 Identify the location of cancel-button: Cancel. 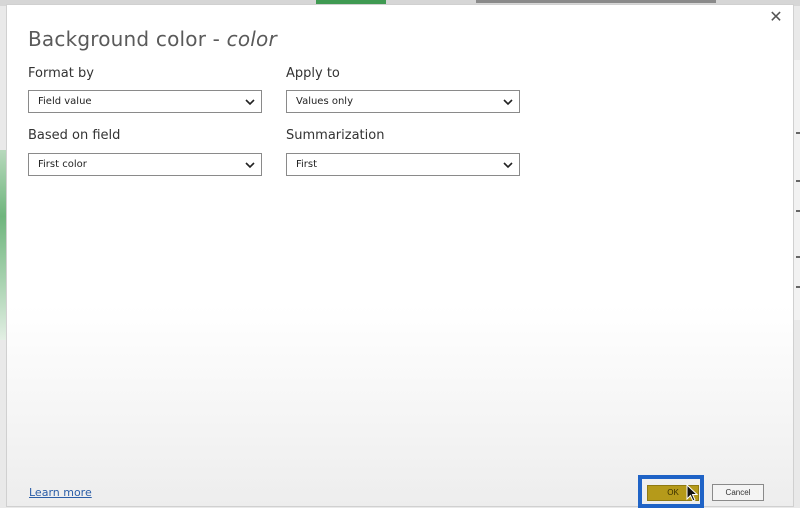
(738, 492).